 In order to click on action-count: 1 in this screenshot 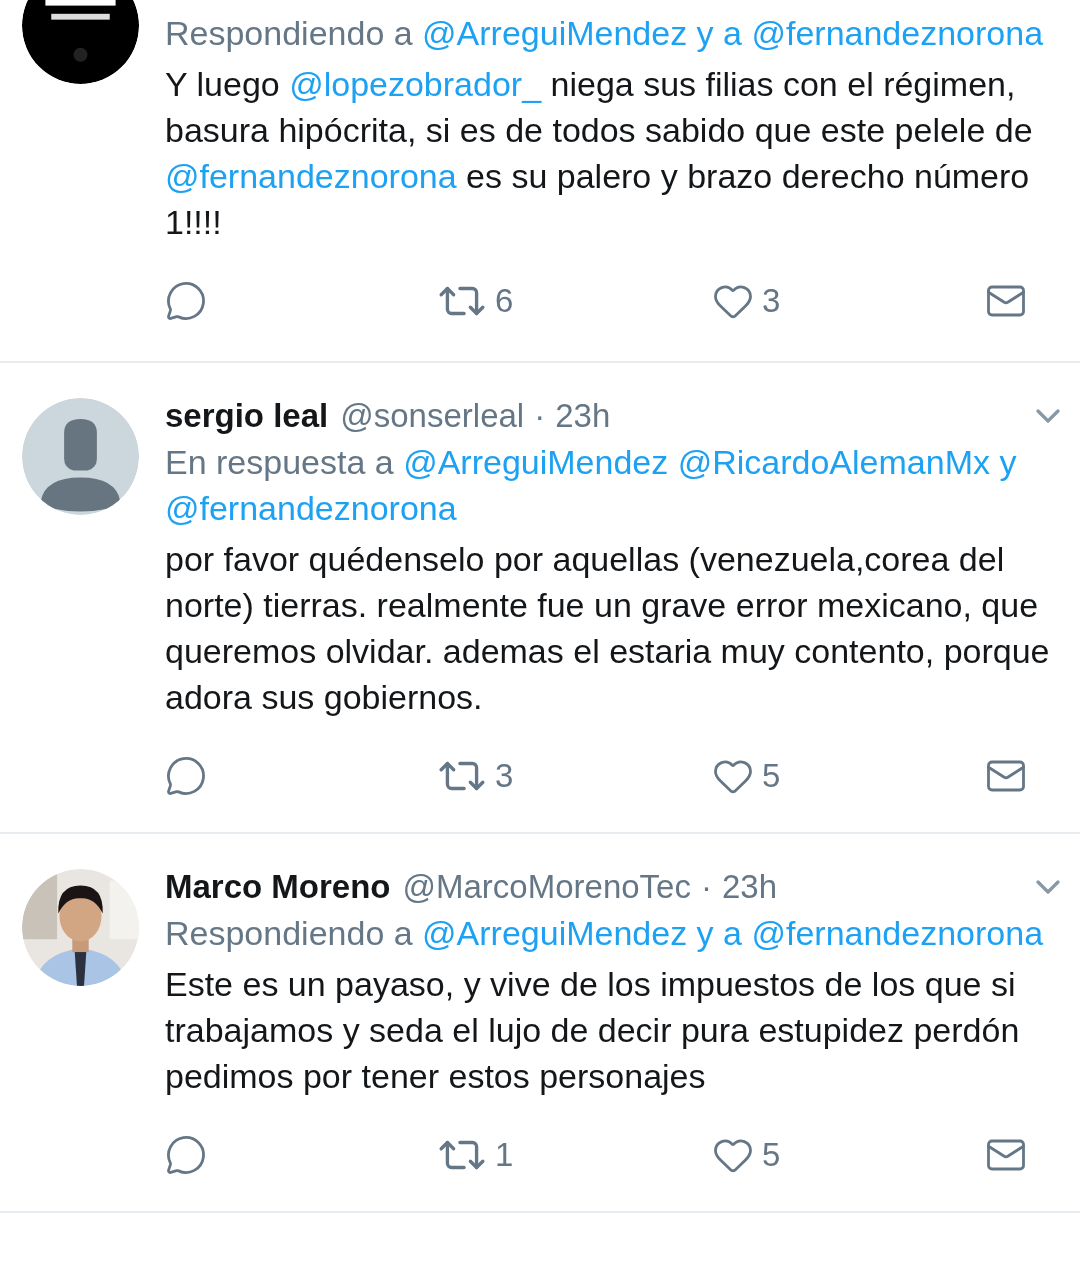, I will do `click(504, 1155)`.